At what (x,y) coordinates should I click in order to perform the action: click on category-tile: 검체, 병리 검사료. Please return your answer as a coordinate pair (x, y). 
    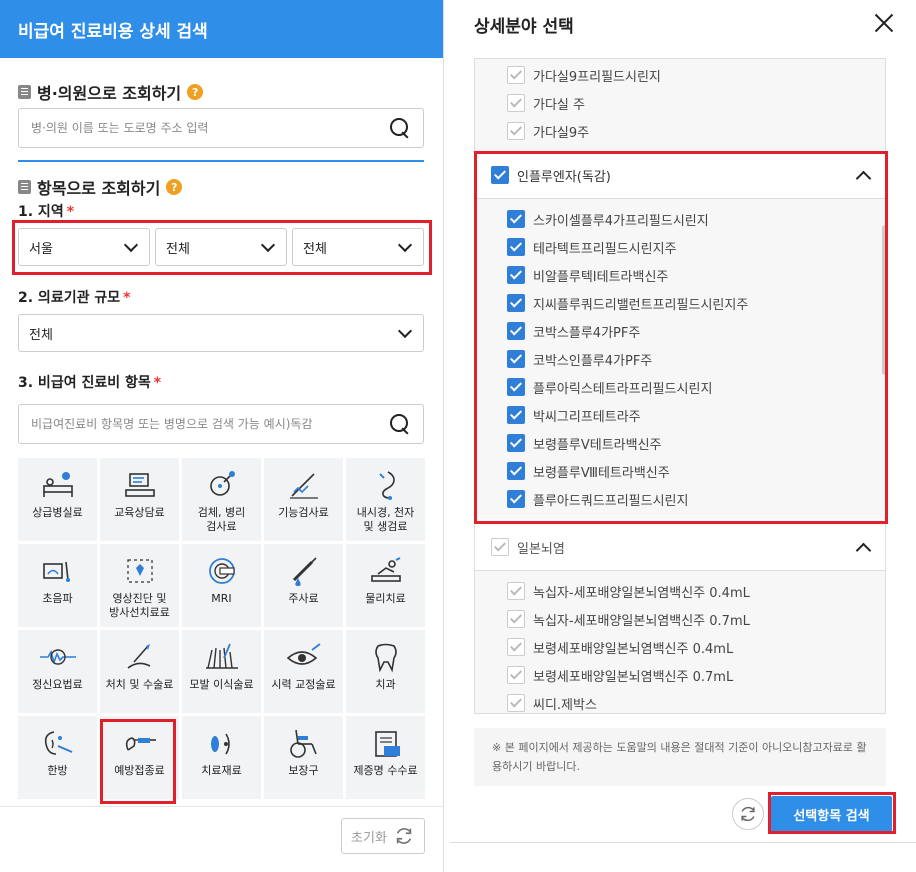
    Looking at the image, I should click on (221, 499).